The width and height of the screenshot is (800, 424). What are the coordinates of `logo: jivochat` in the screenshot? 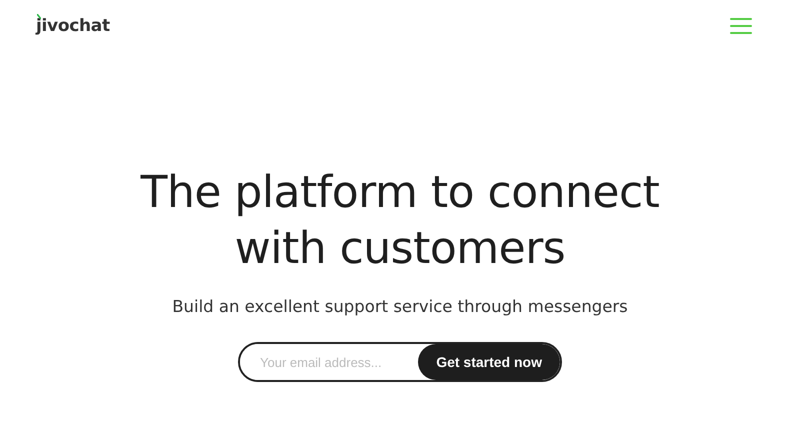 It's located at (73, 26).